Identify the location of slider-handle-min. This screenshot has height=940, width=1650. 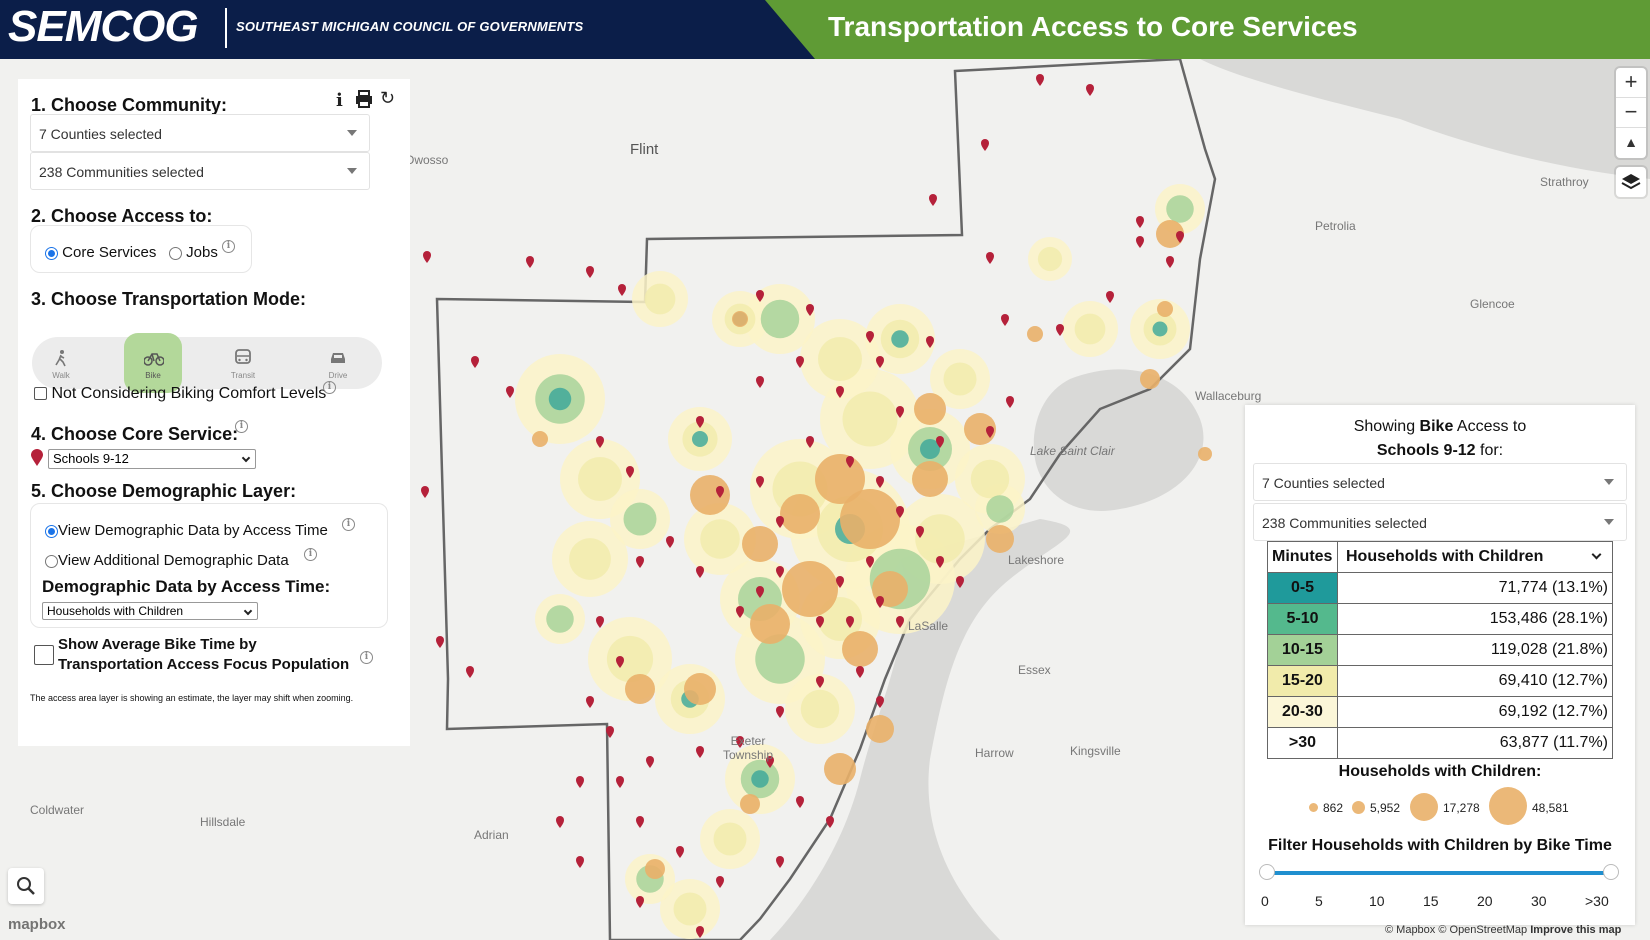
(1267, 872).